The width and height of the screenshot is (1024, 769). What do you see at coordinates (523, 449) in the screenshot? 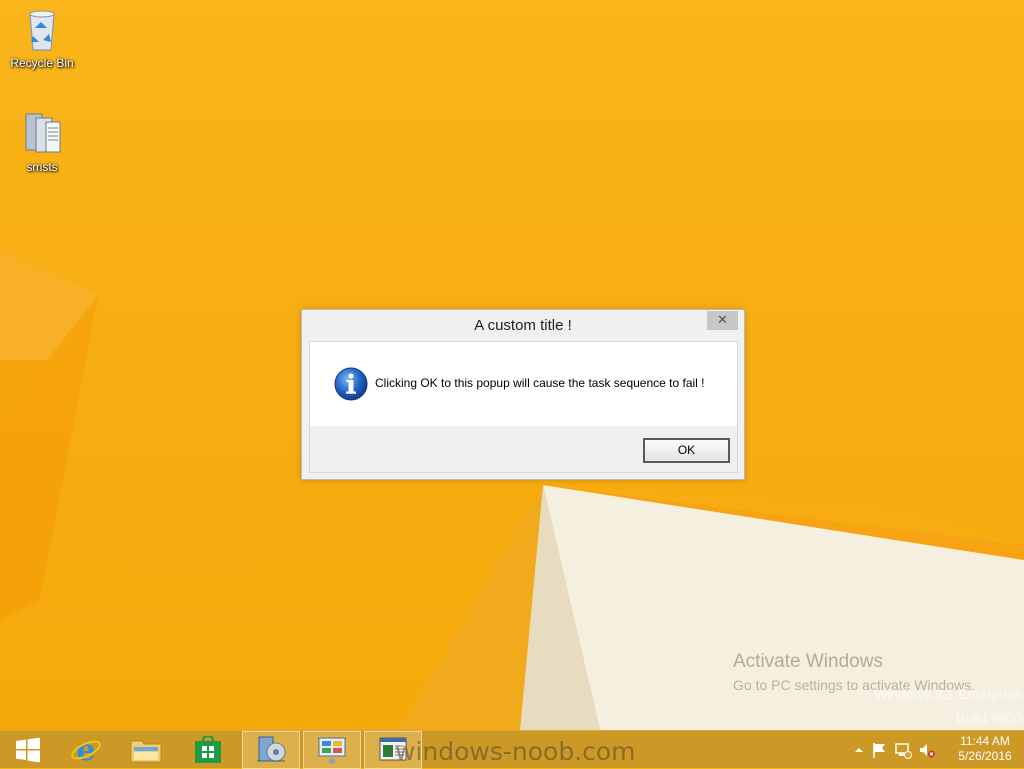
I see `dialog-button-area: OK` at bounding box center [523, 449].